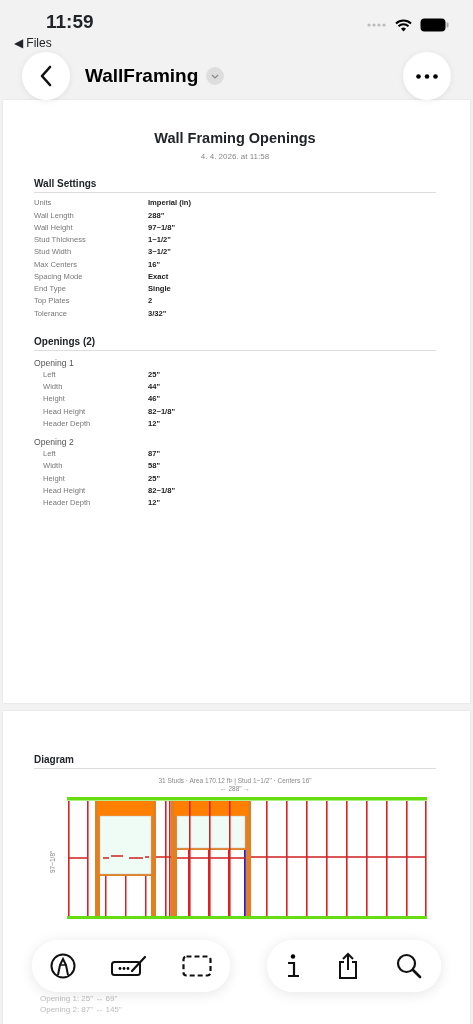 This screenshot has width=473, height=1024. I want to click on select-area-button, so click(197, 966).